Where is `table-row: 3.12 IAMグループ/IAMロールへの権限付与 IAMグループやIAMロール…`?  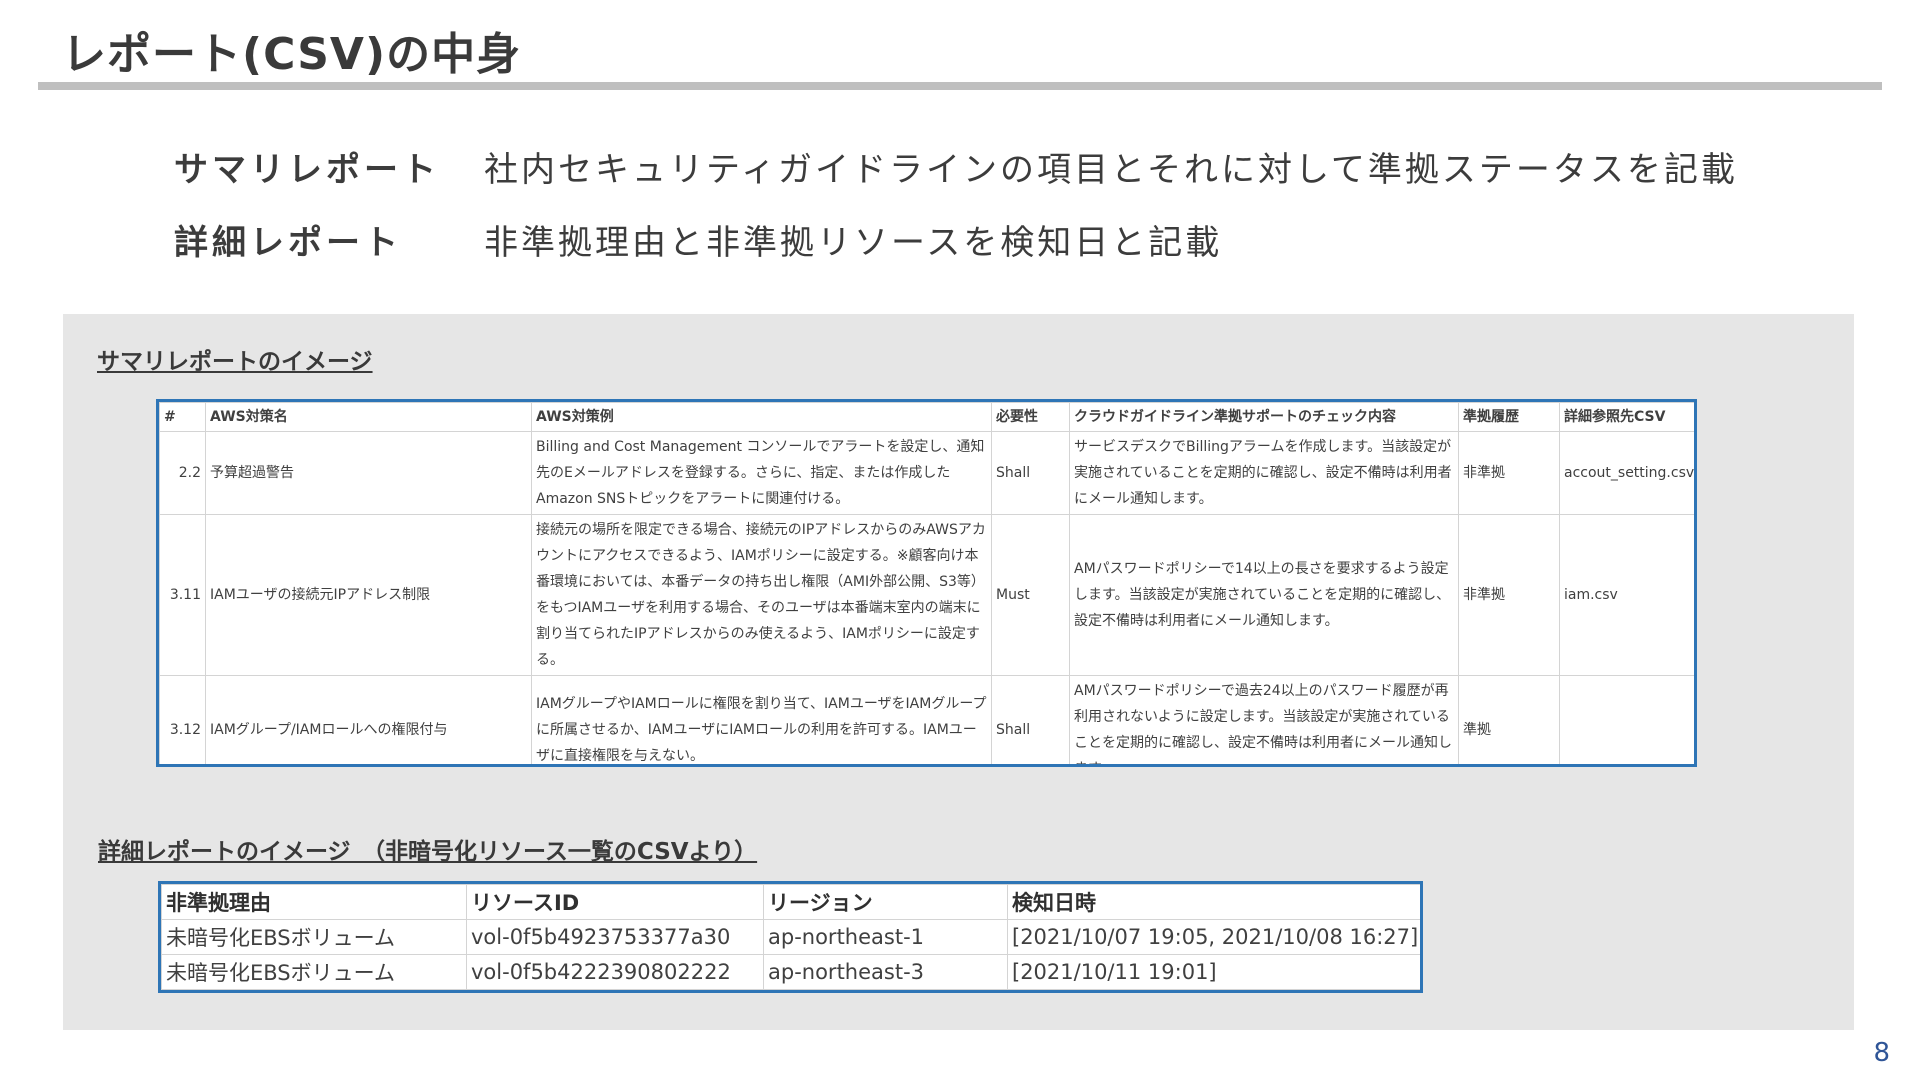 table-row: 3.12 IAMグループ/IAMロールへの権限付与 IAMグループやIAMロール… is located at coordinates (926, 719).